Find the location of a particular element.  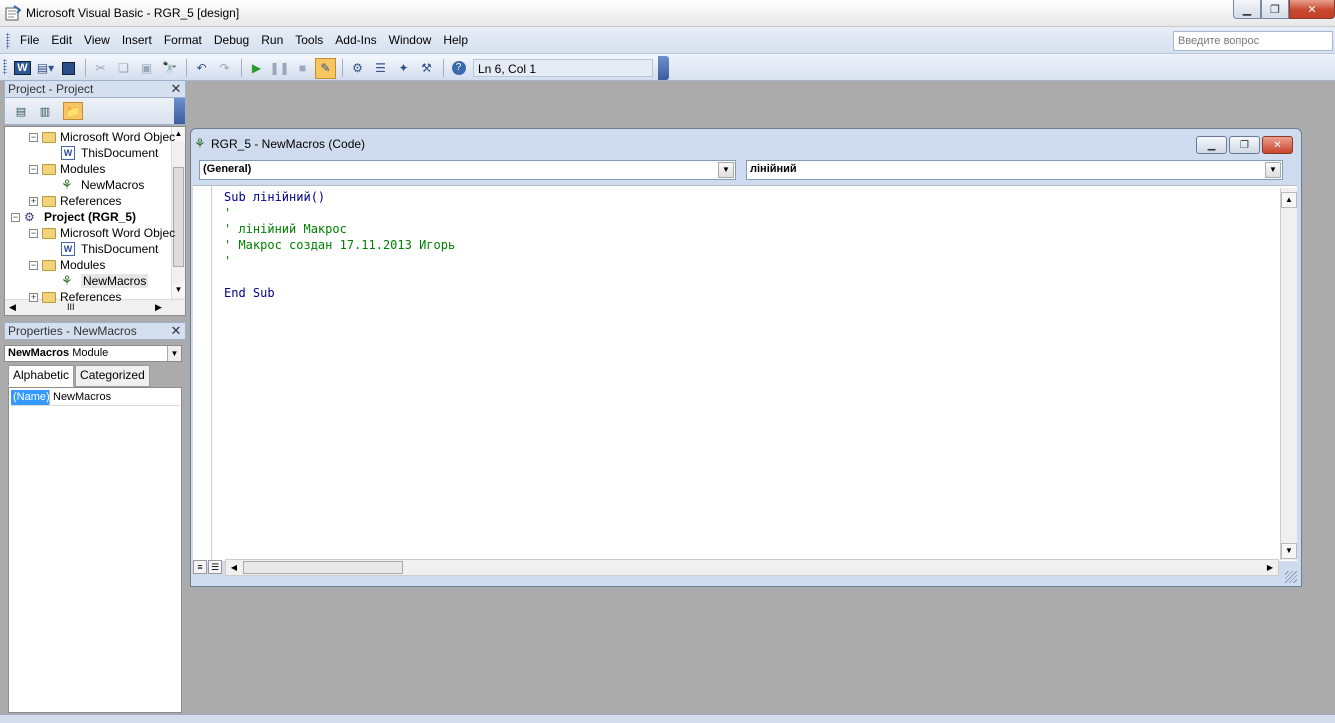

property-row: (Name) NewMacros is located at coordinates (95, 398).